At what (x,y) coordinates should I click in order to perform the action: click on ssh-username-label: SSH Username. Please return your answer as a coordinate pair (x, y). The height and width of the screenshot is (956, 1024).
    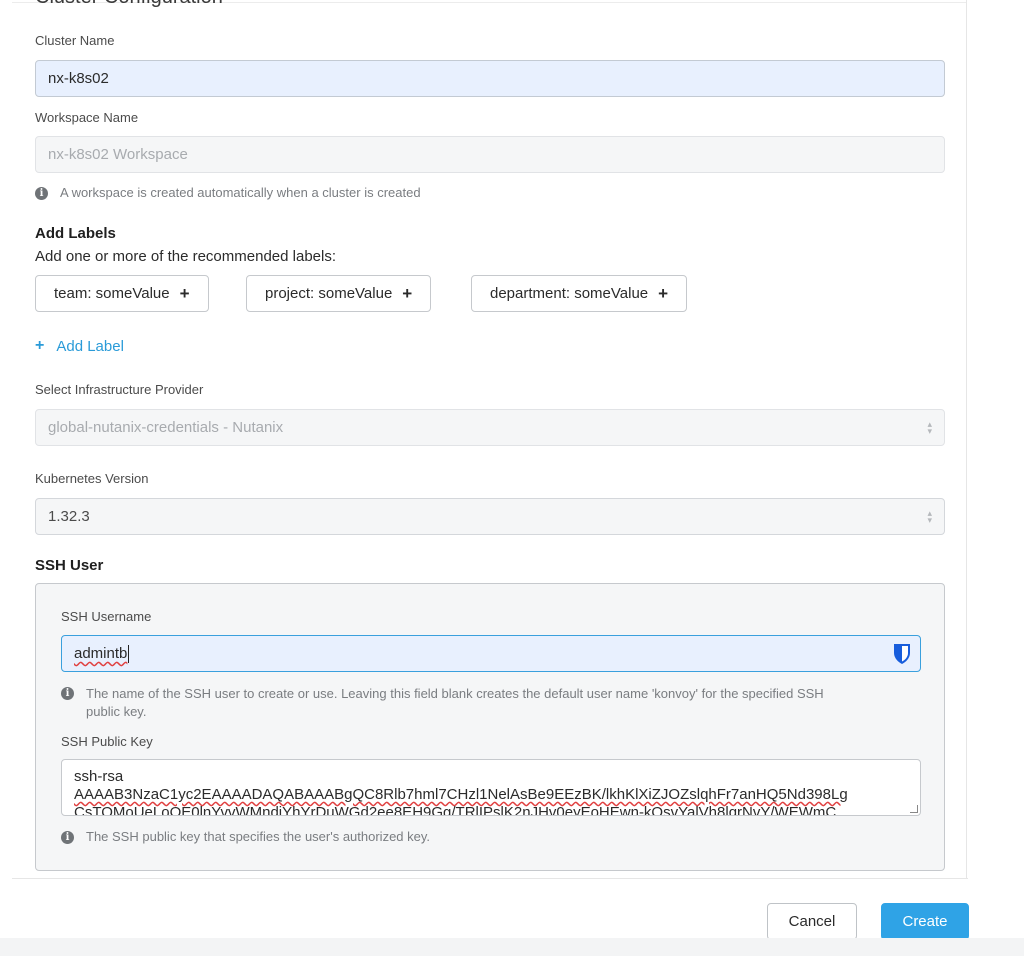
    Looking at the image, I should click on (106, 616).